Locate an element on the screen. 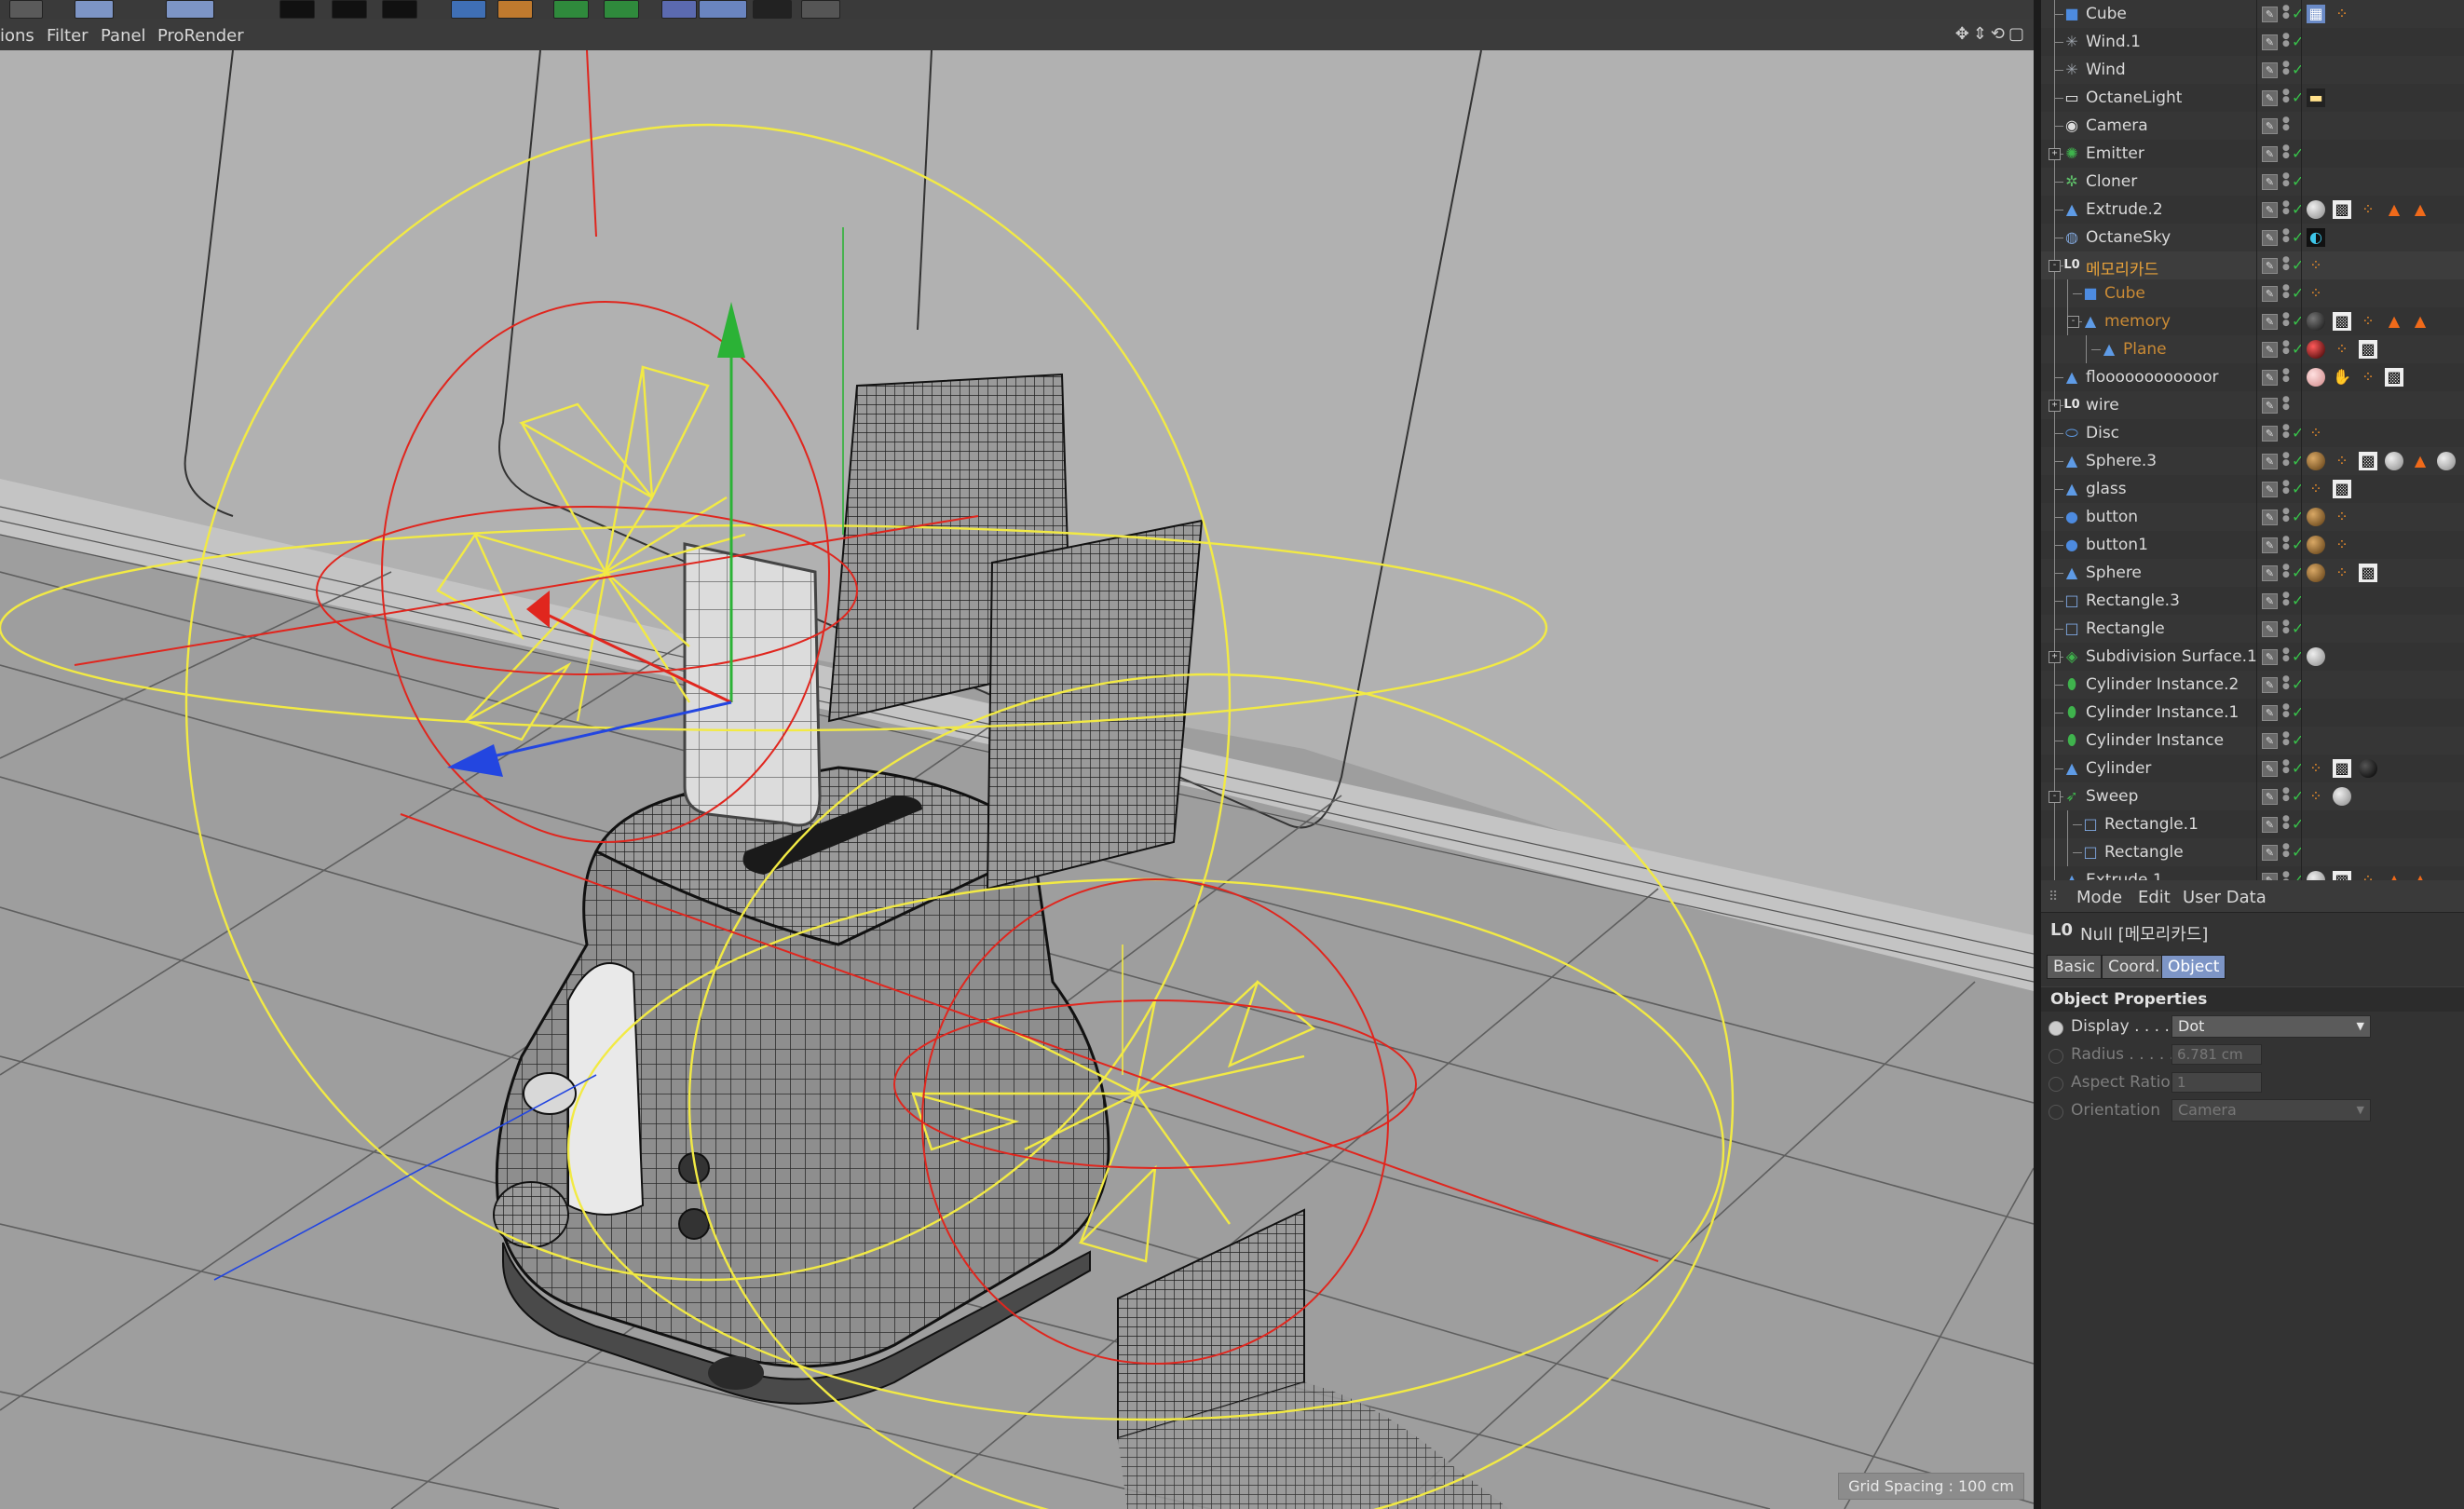 This screenshot has width=2464, height=1509. render-settings-button is located at coordinates (399, 9).